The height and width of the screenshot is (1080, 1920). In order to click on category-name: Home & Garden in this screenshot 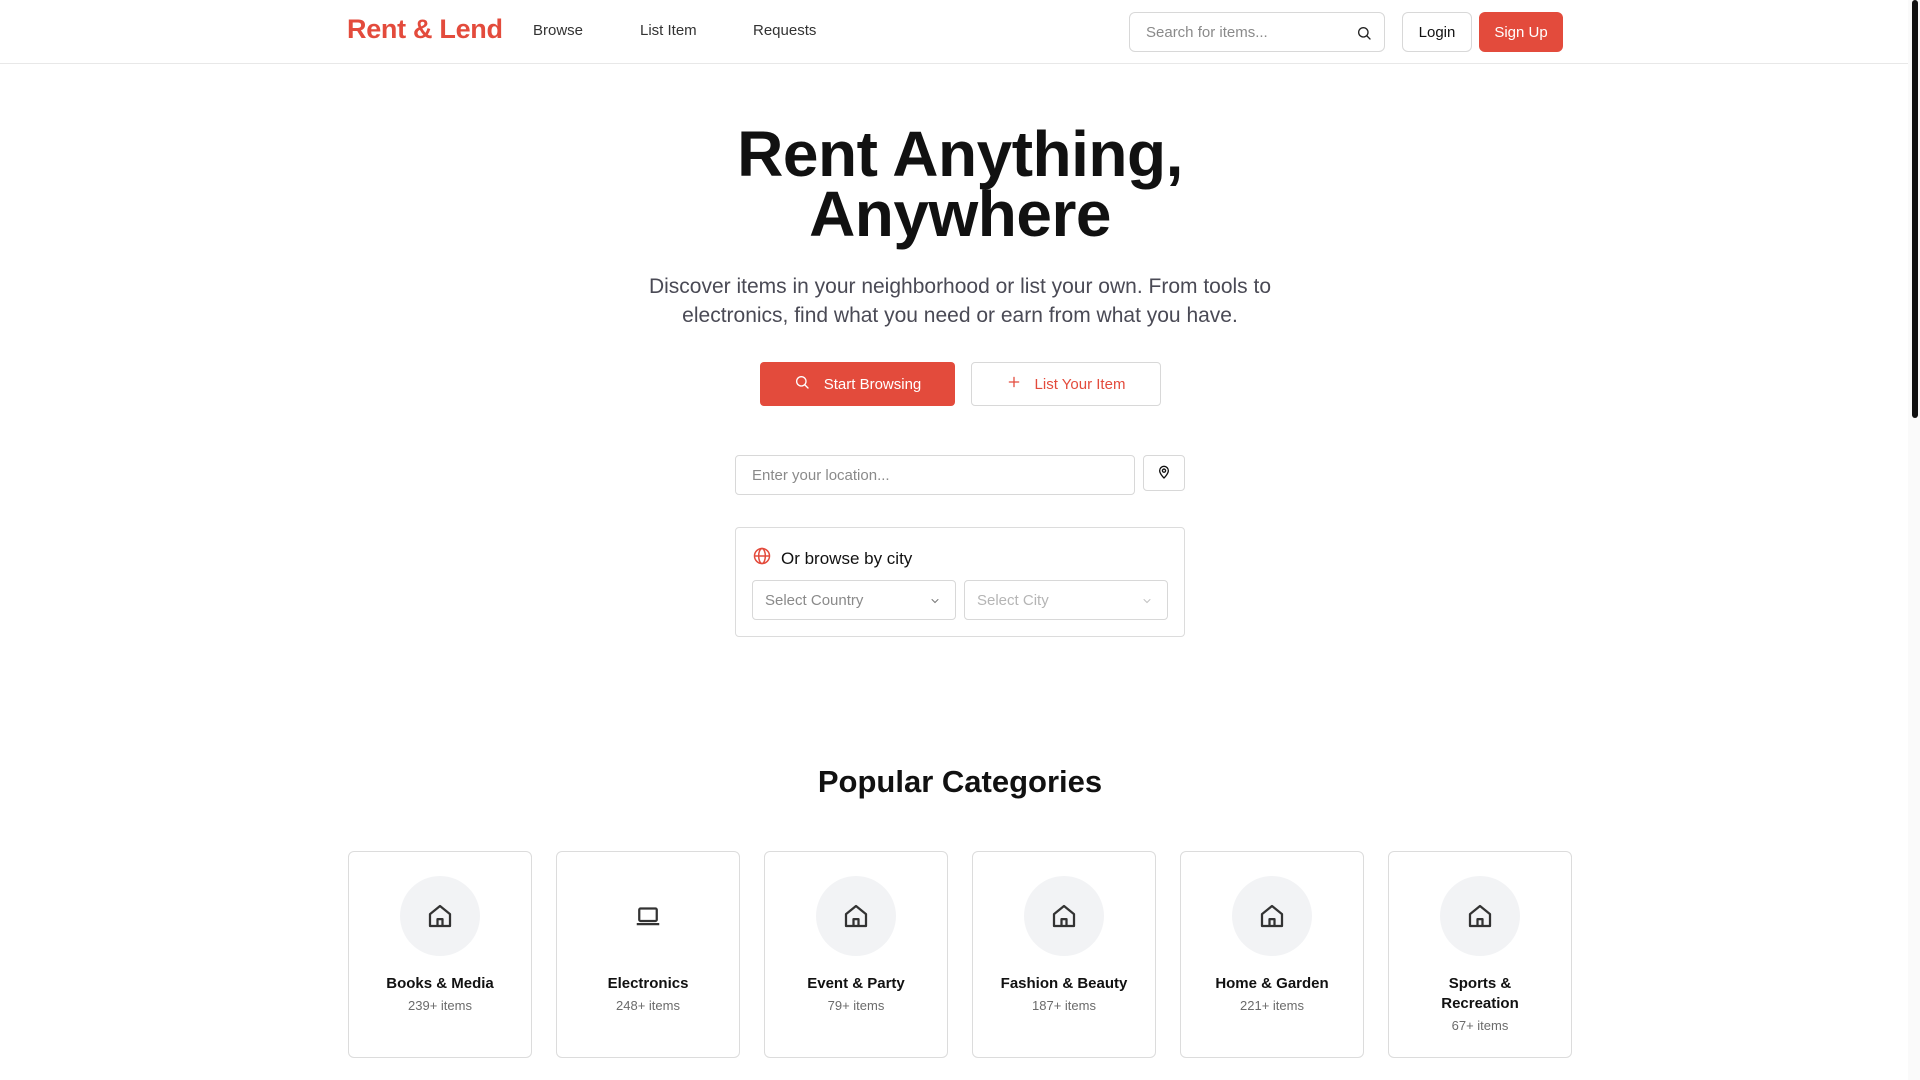, I will do `click(1272, 983)`.